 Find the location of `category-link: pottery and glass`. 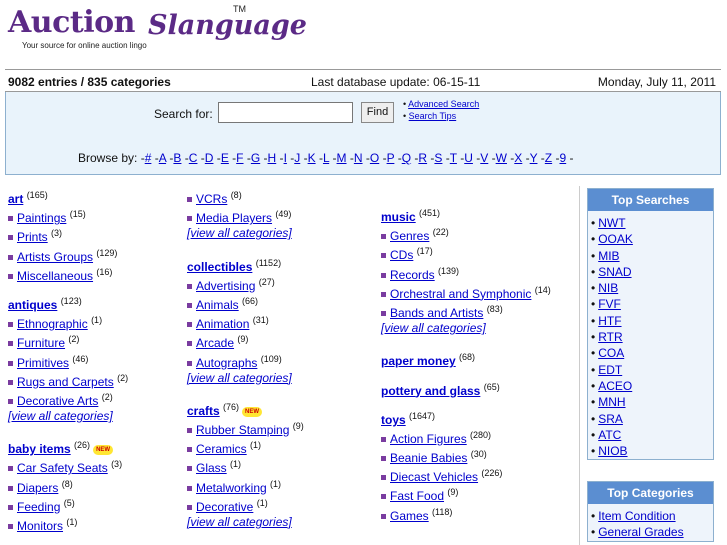

category-link: pottery and glass is located at coordinates (430, 391).